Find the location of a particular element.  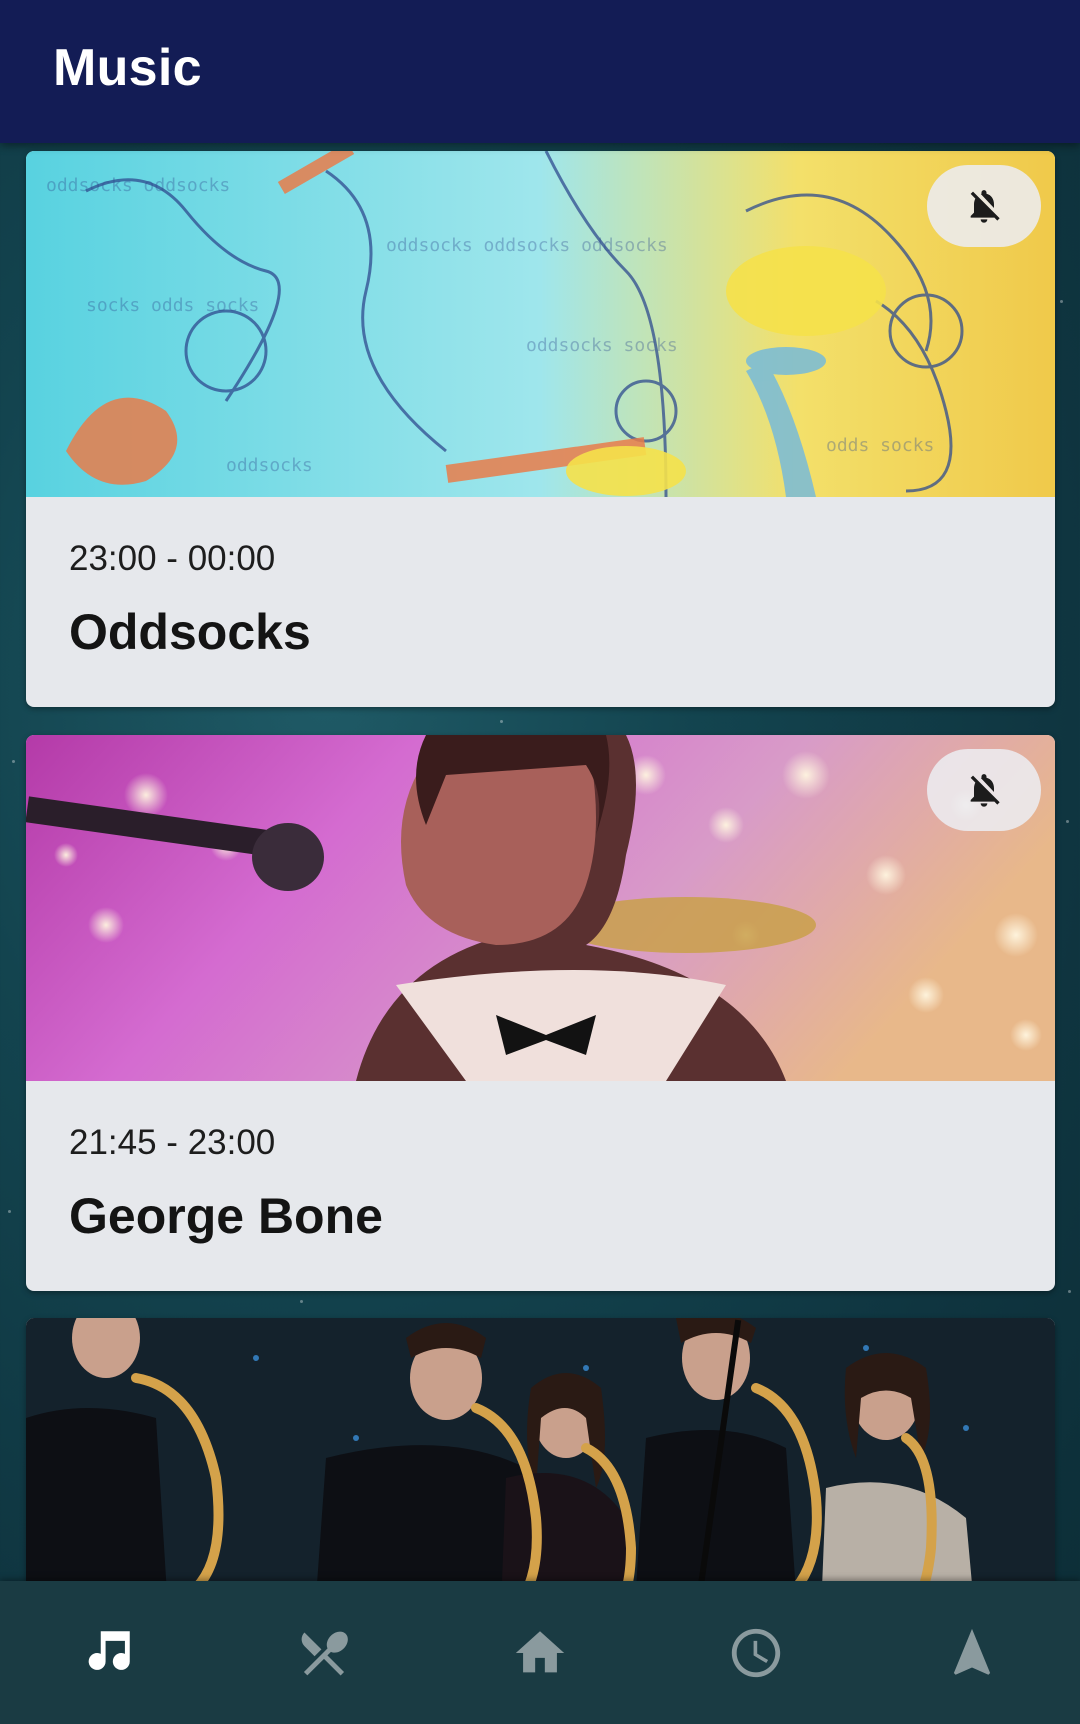

home-icon is located at coordinates (540, 1651).